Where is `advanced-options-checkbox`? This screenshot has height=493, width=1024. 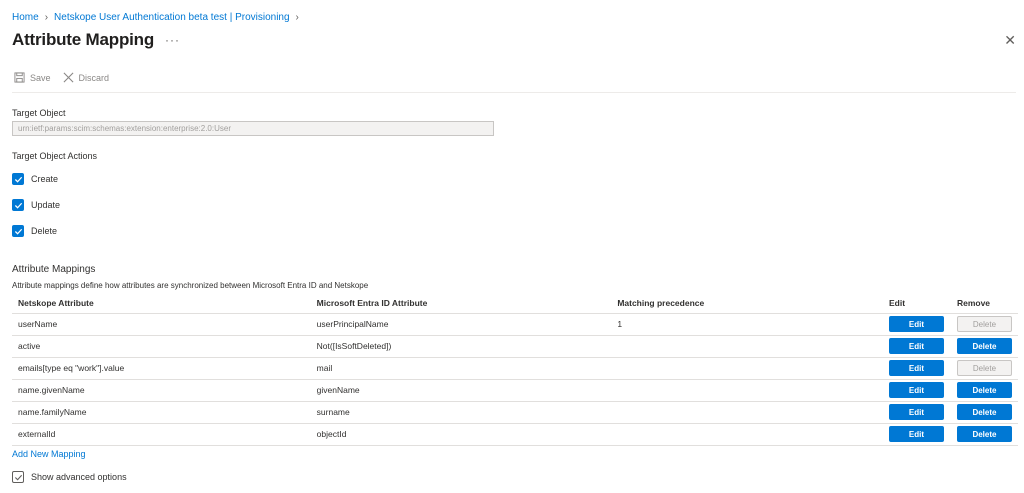 advanced-options-checkbox is located at coordinates (18, 477).